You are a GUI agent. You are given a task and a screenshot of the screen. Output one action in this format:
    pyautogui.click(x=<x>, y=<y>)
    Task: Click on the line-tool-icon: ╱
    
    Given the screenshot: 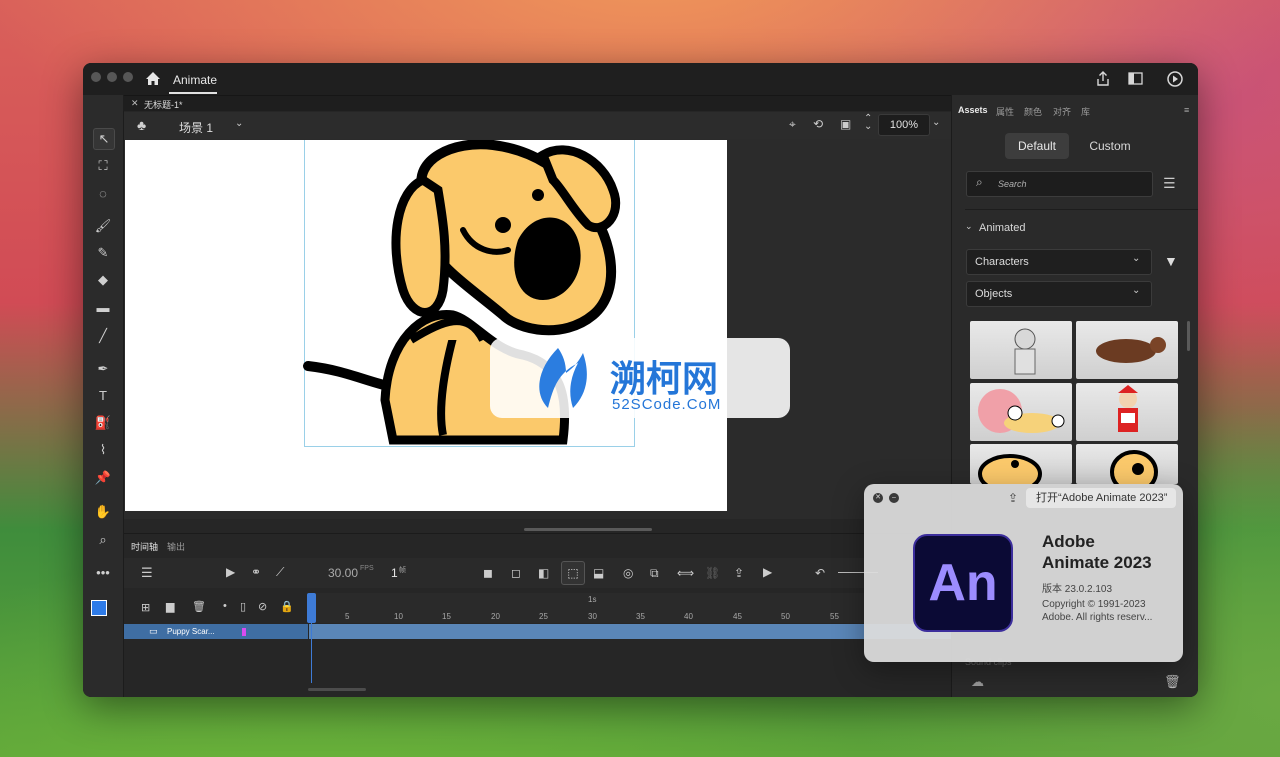 What is the action you would take?
    pyautogui.click(x=103, y=336)
    